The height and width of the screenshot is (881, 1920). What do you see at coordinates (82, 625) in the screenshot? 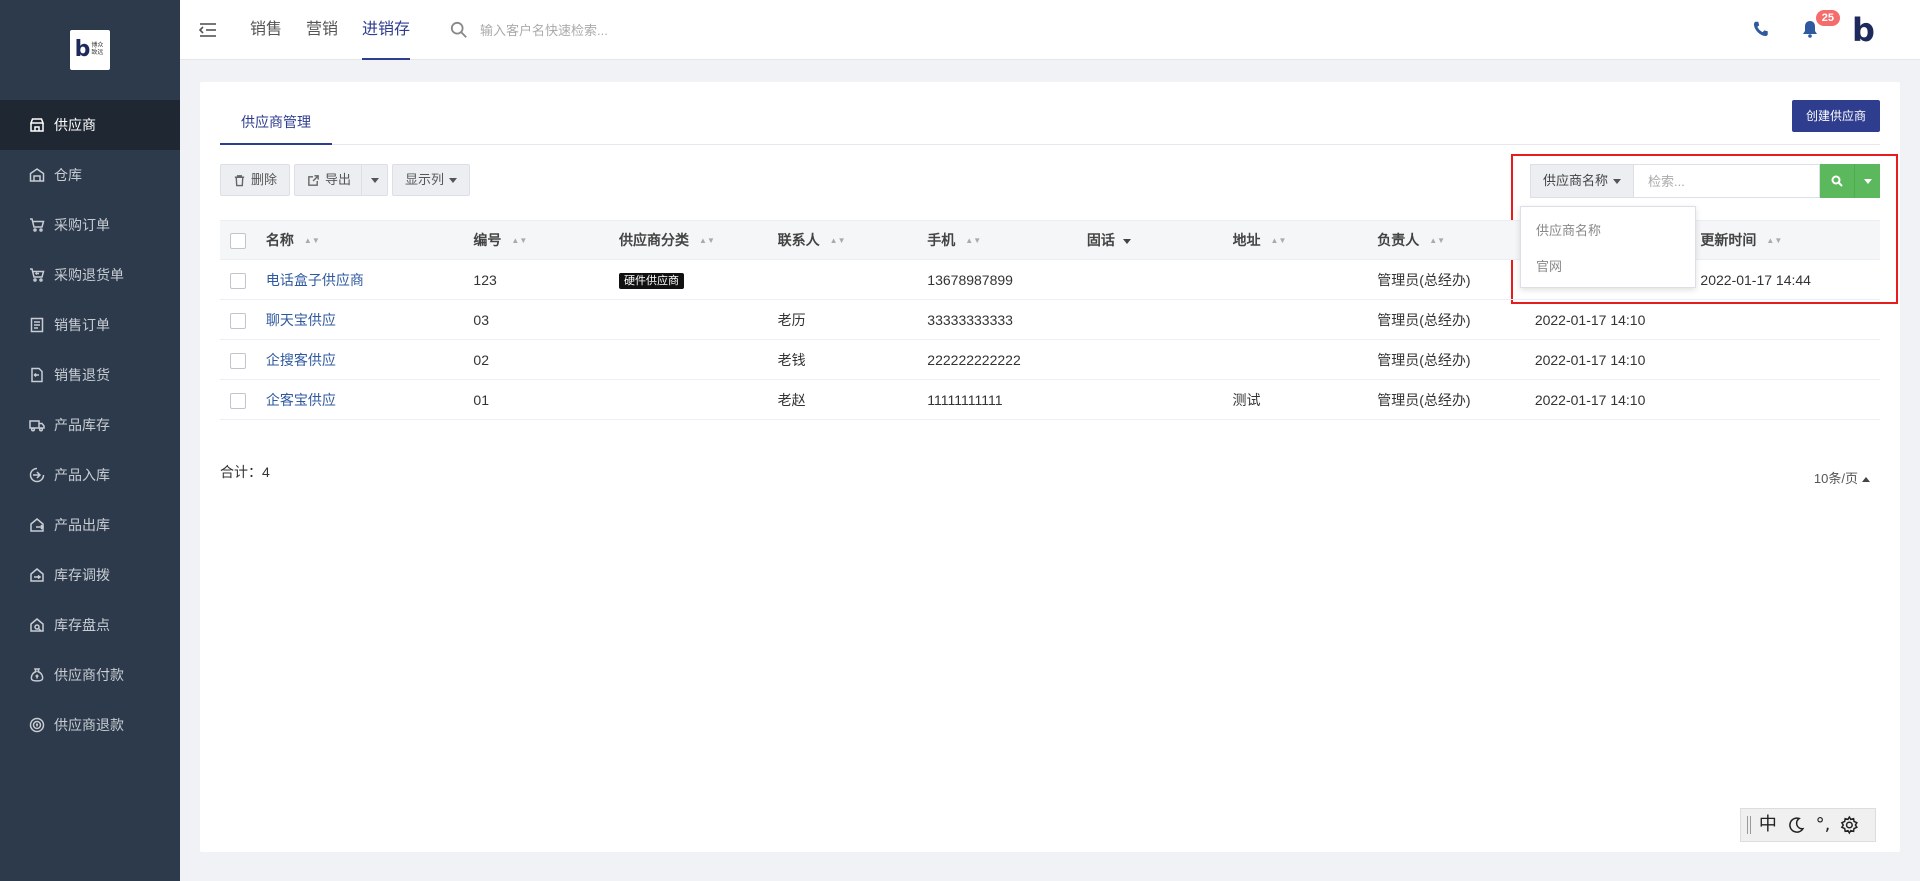
I see `sidebar-item-label: 库存盘点` at bounding box center [82, 625].